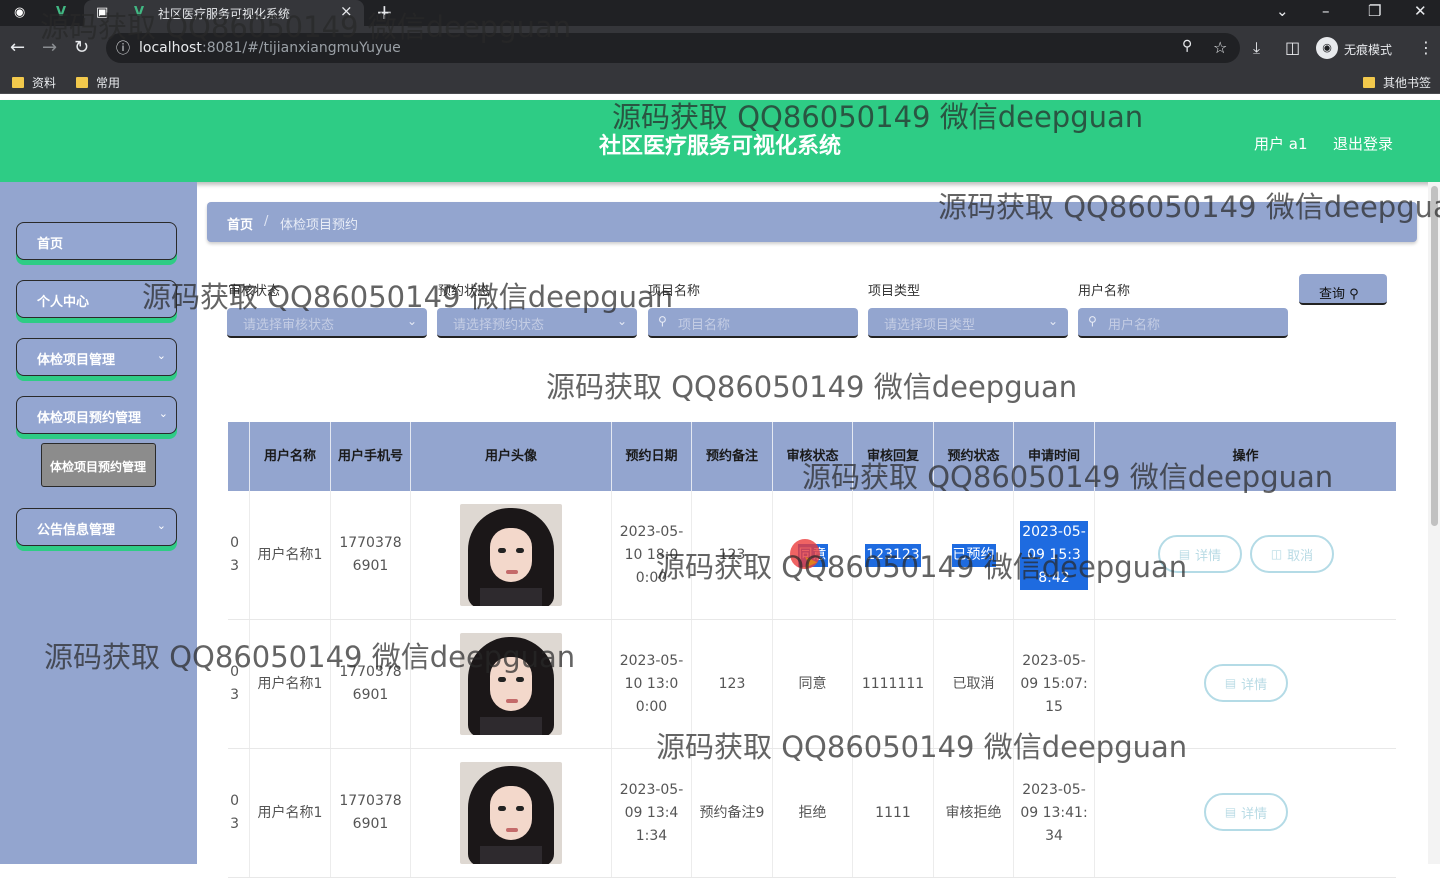 The height and width of the screenshot is (878, 1440). Describe the element at coordinates (1281, 143) in the screenshot. I see `current-user: 用户 a1` at that location.